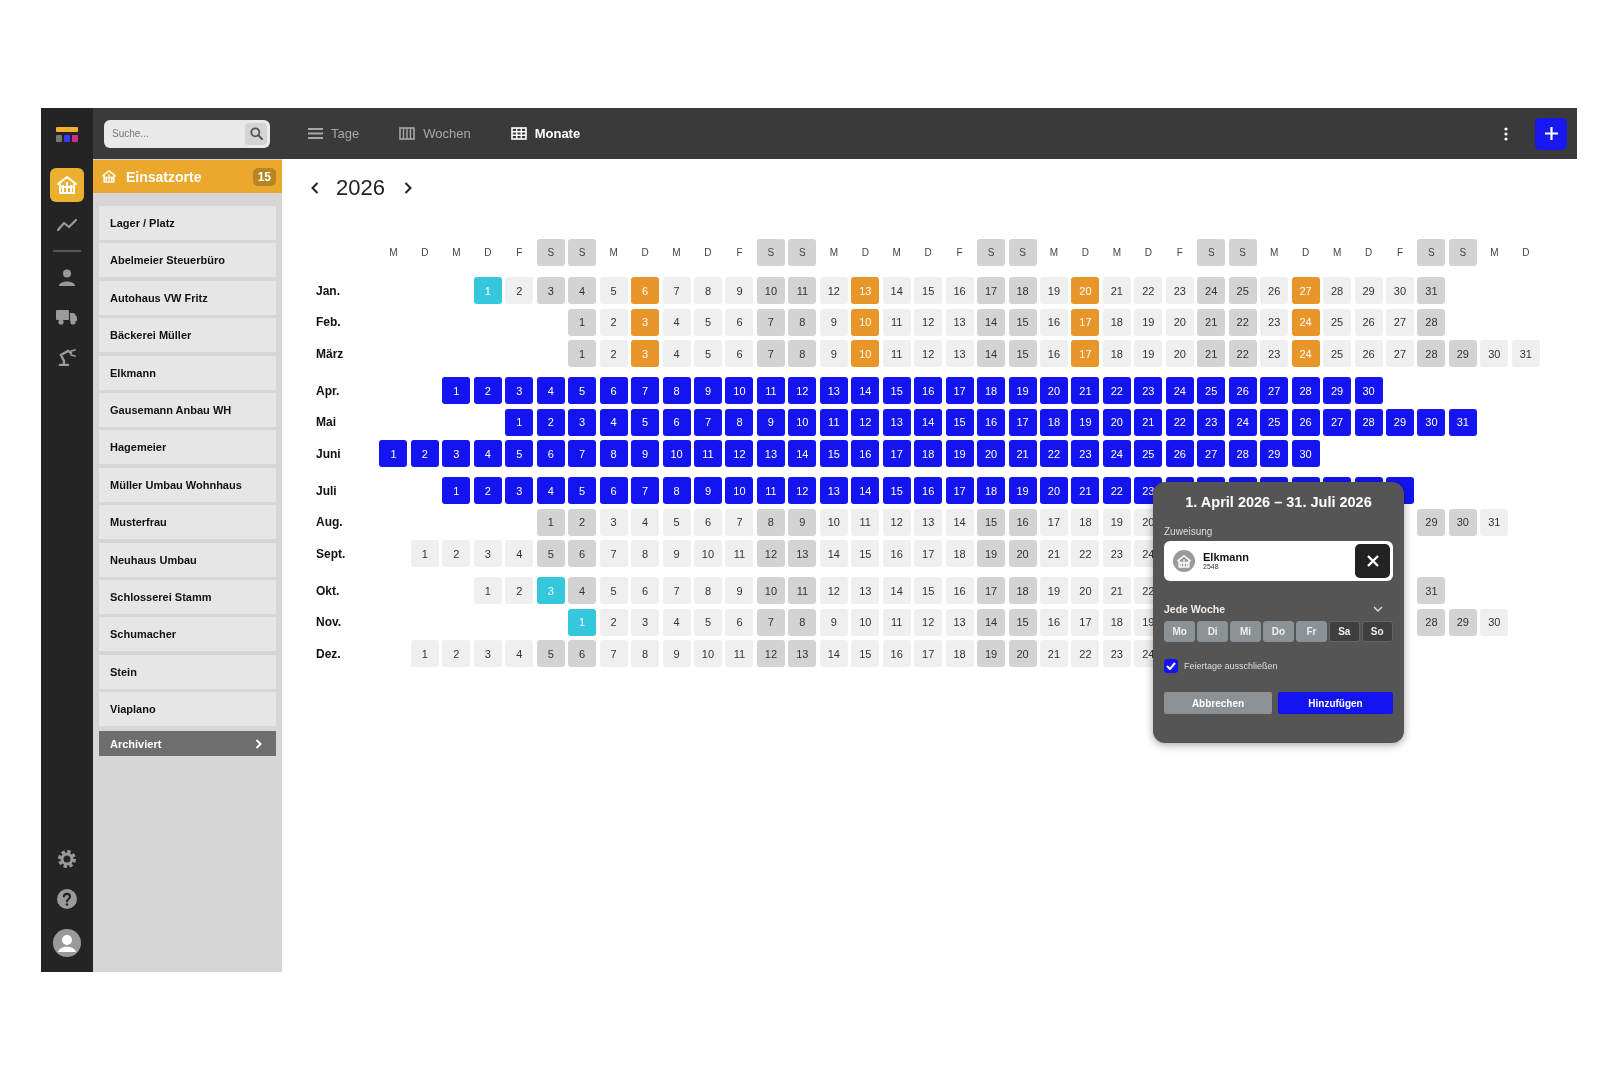  I want to click on logo-icon, so click(67, 135).